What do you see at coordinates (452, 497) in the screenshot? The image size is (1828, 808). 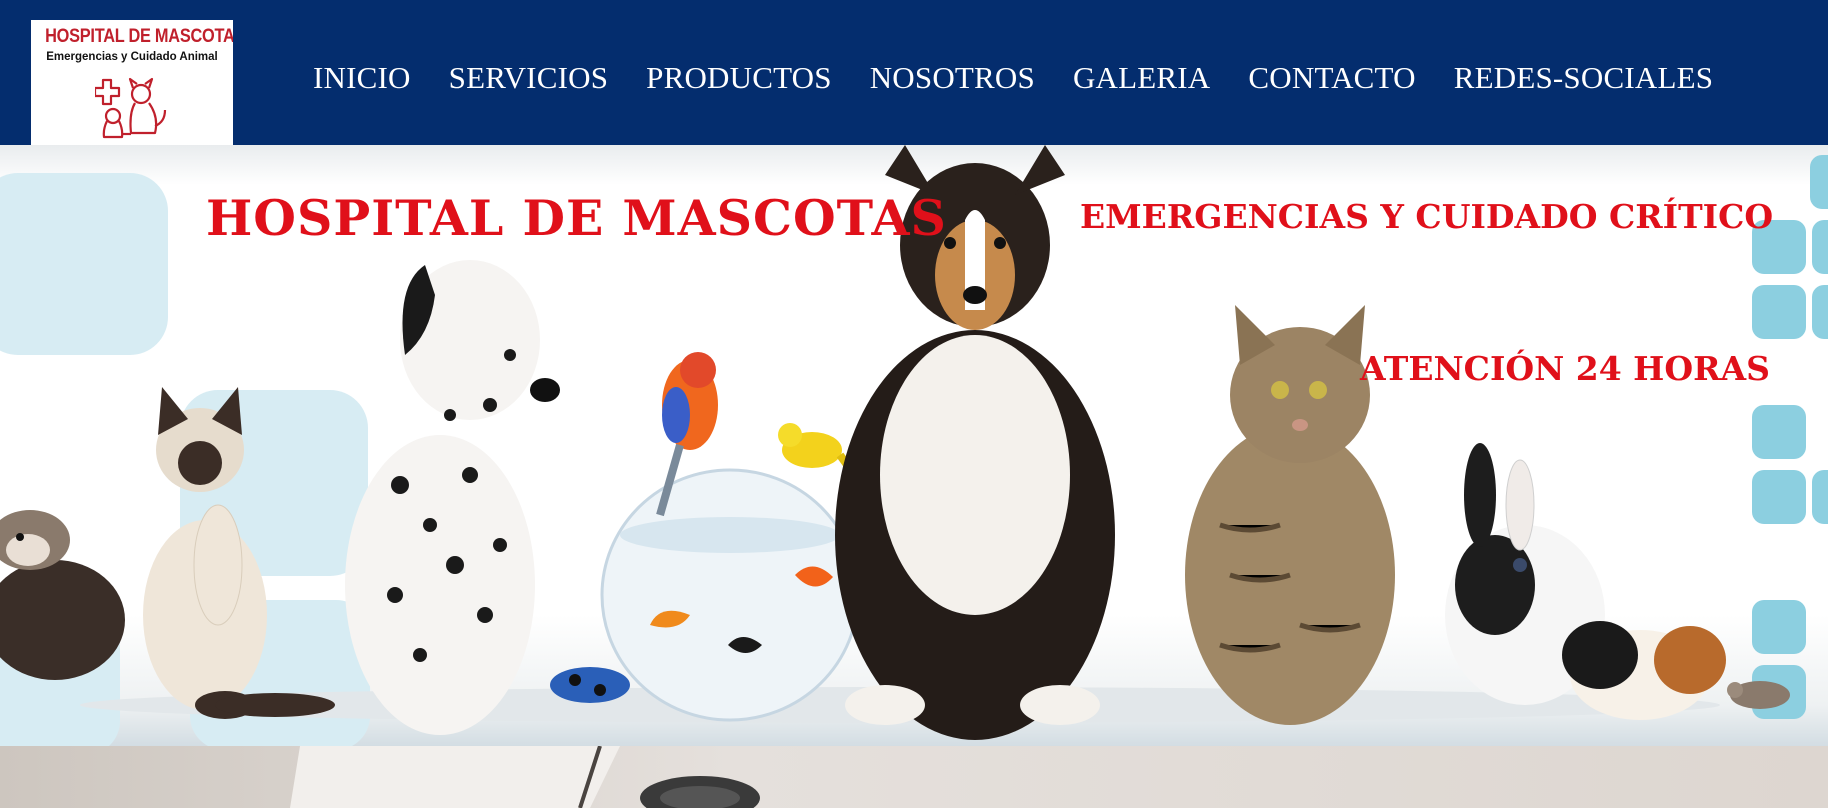 I see `dalmatian-illustration` at bounding box center [452, 497].